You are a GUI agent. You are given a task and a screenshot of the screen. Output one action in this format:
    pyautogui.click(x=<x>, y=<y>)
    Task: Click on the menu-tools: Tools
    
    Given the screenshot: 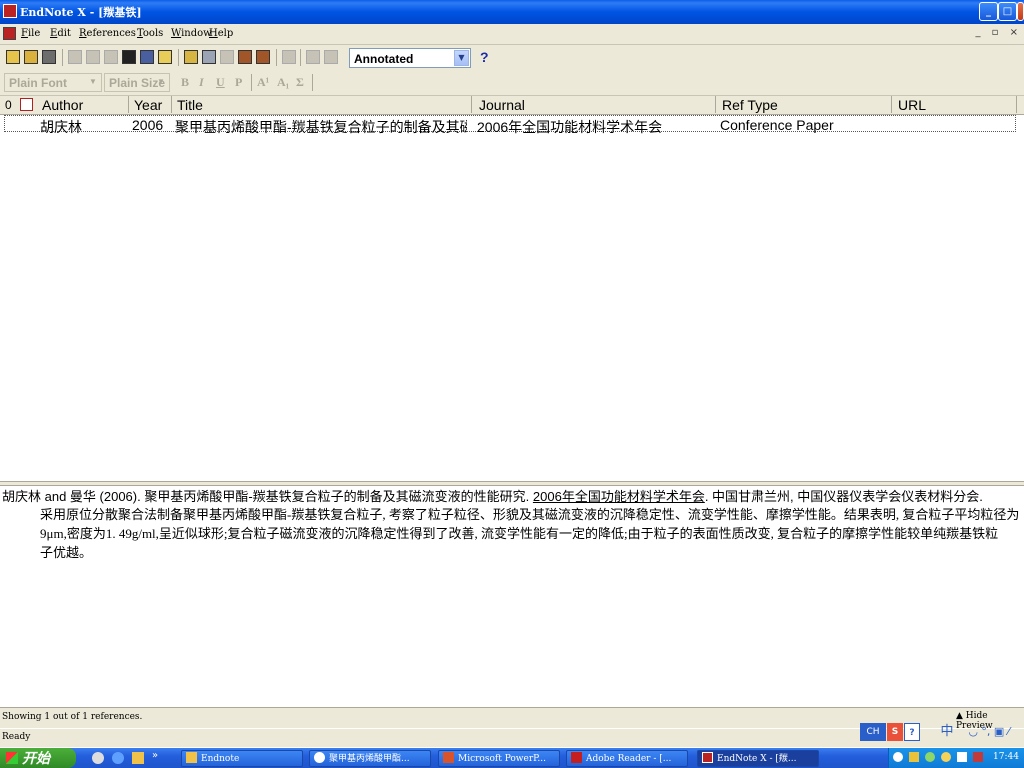 What is the action you would take?
    pyautogui.click(x=150, y=33)
    